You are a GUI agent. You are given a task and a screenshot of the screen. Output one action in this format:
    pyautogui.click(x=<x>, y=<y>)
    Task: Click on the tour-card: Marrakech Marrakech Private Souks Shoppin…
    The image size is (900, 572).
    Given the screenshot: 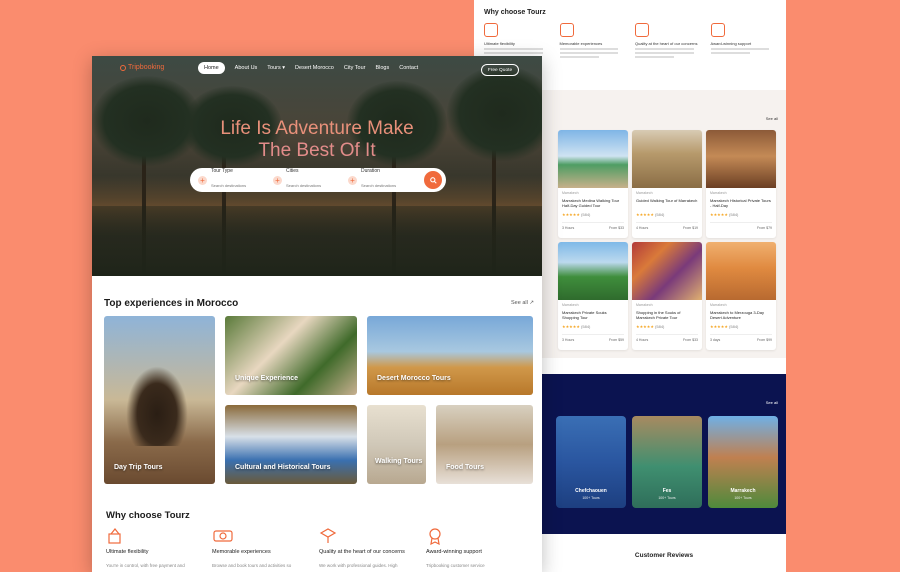 What is the action you would take?
    pyautogui.click(x=593, y=296)
    